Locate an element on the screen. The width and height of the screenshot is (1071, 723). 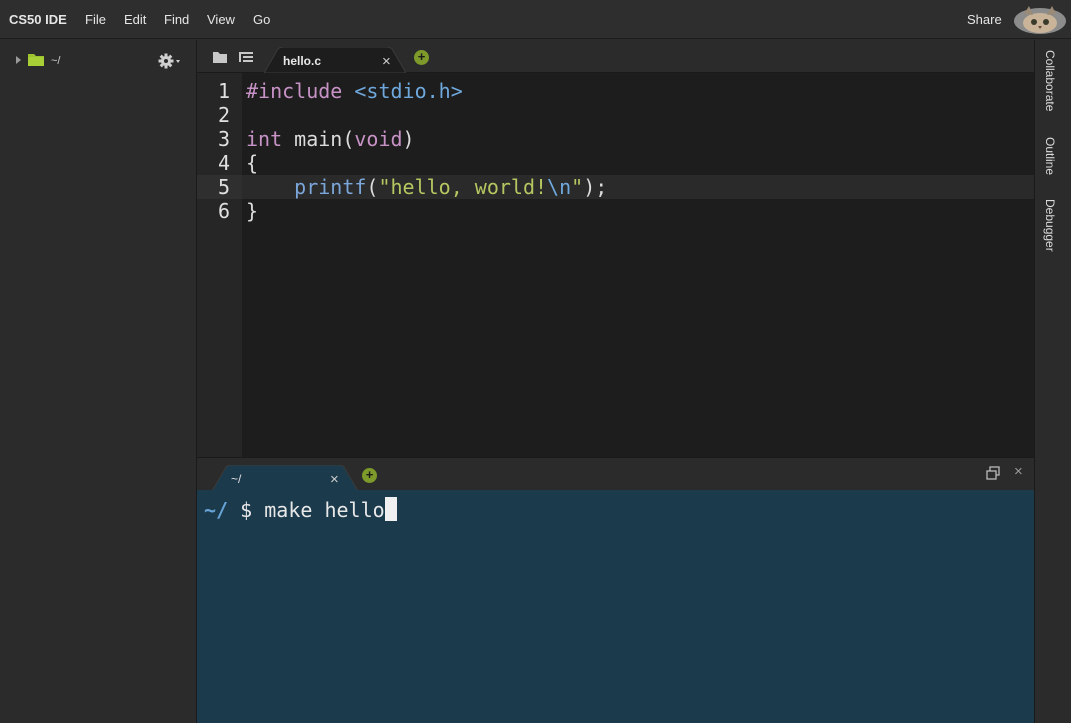
line-number: 3 is located at coordinates (223, 139).